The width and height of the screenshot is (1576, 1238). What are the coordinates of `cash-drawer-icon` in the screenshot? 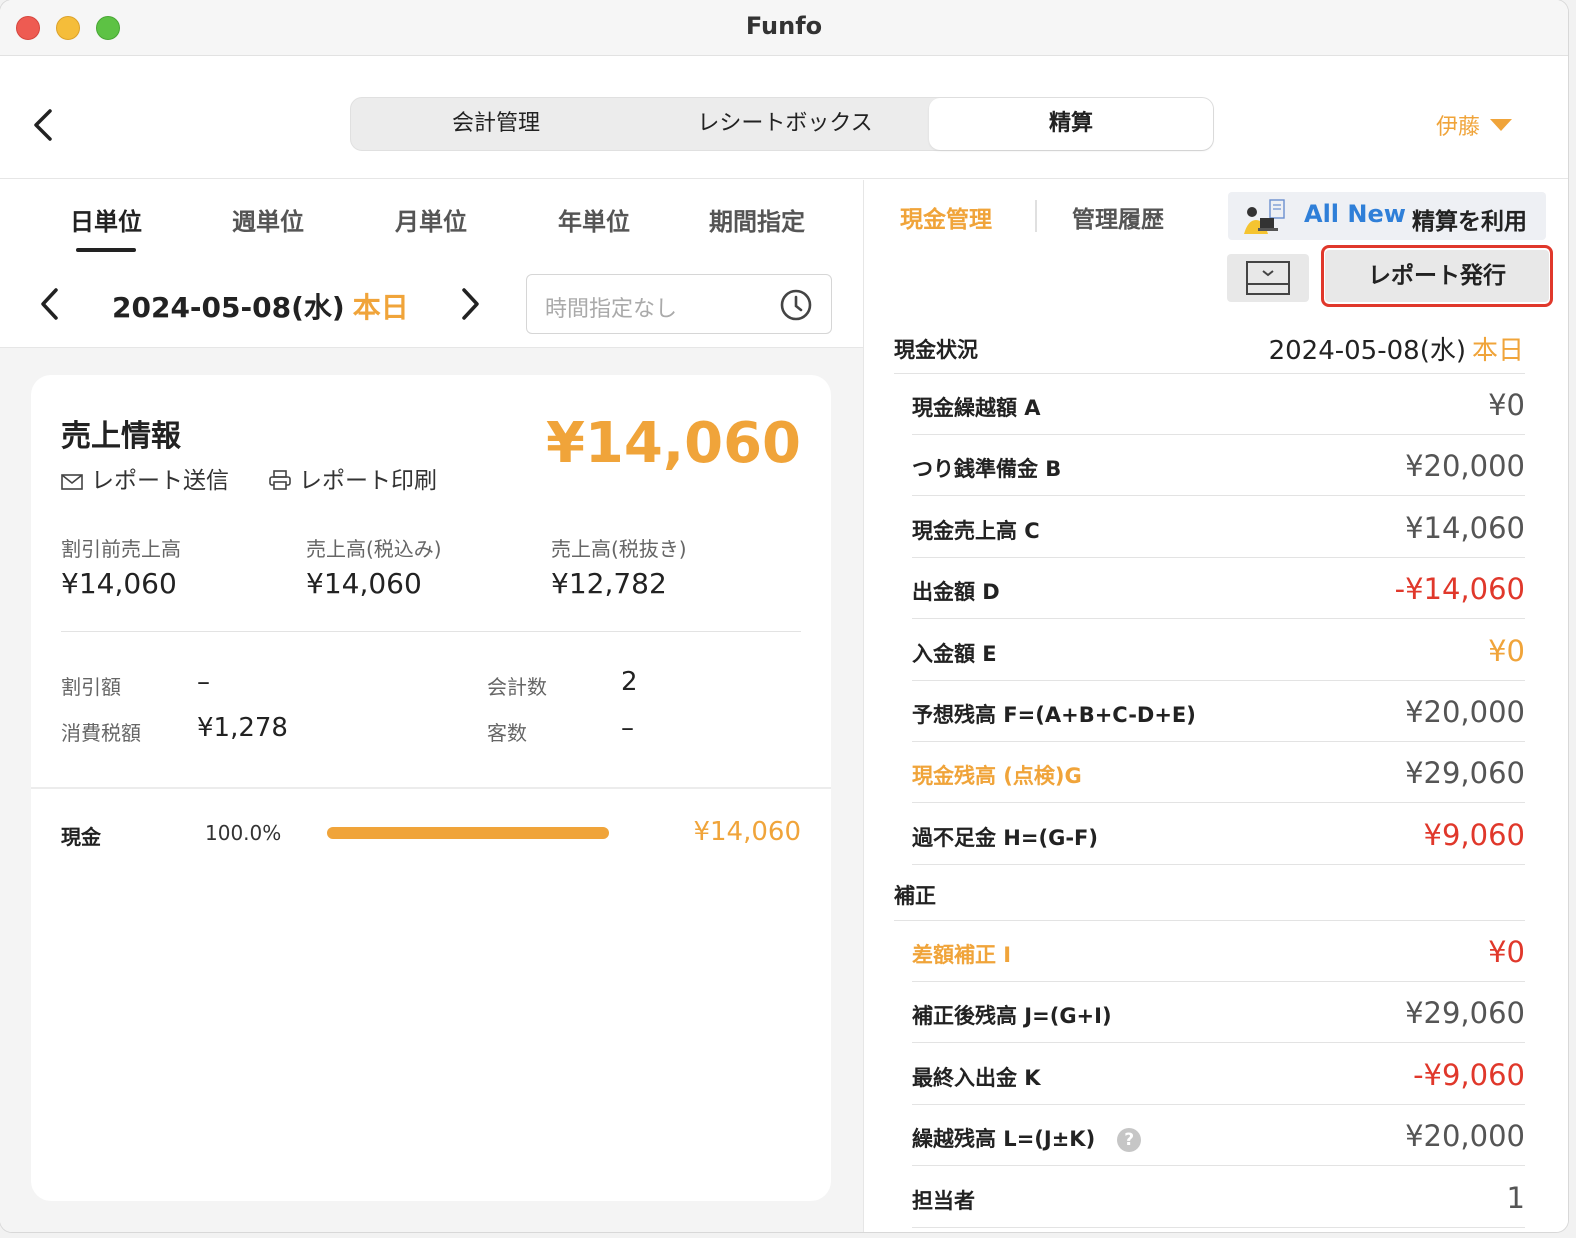 It's located at (1268, 278).